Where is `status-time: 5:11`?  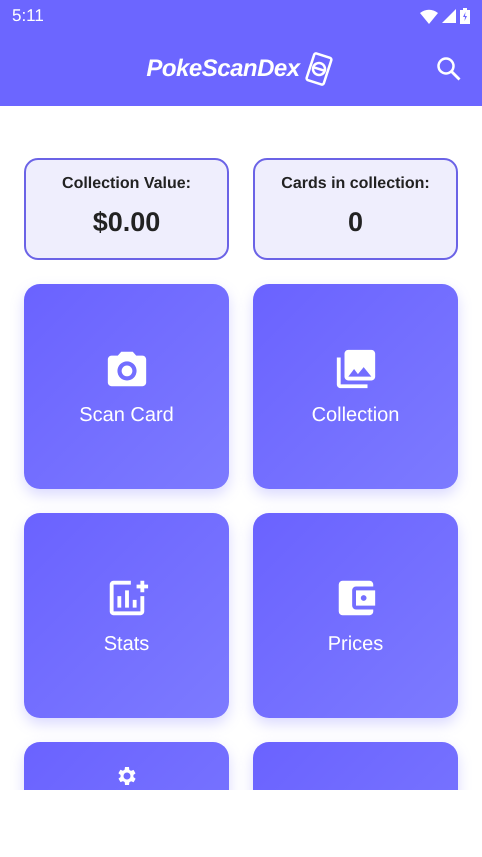
status-time: 5:11 is located at coordinates (28, 16).